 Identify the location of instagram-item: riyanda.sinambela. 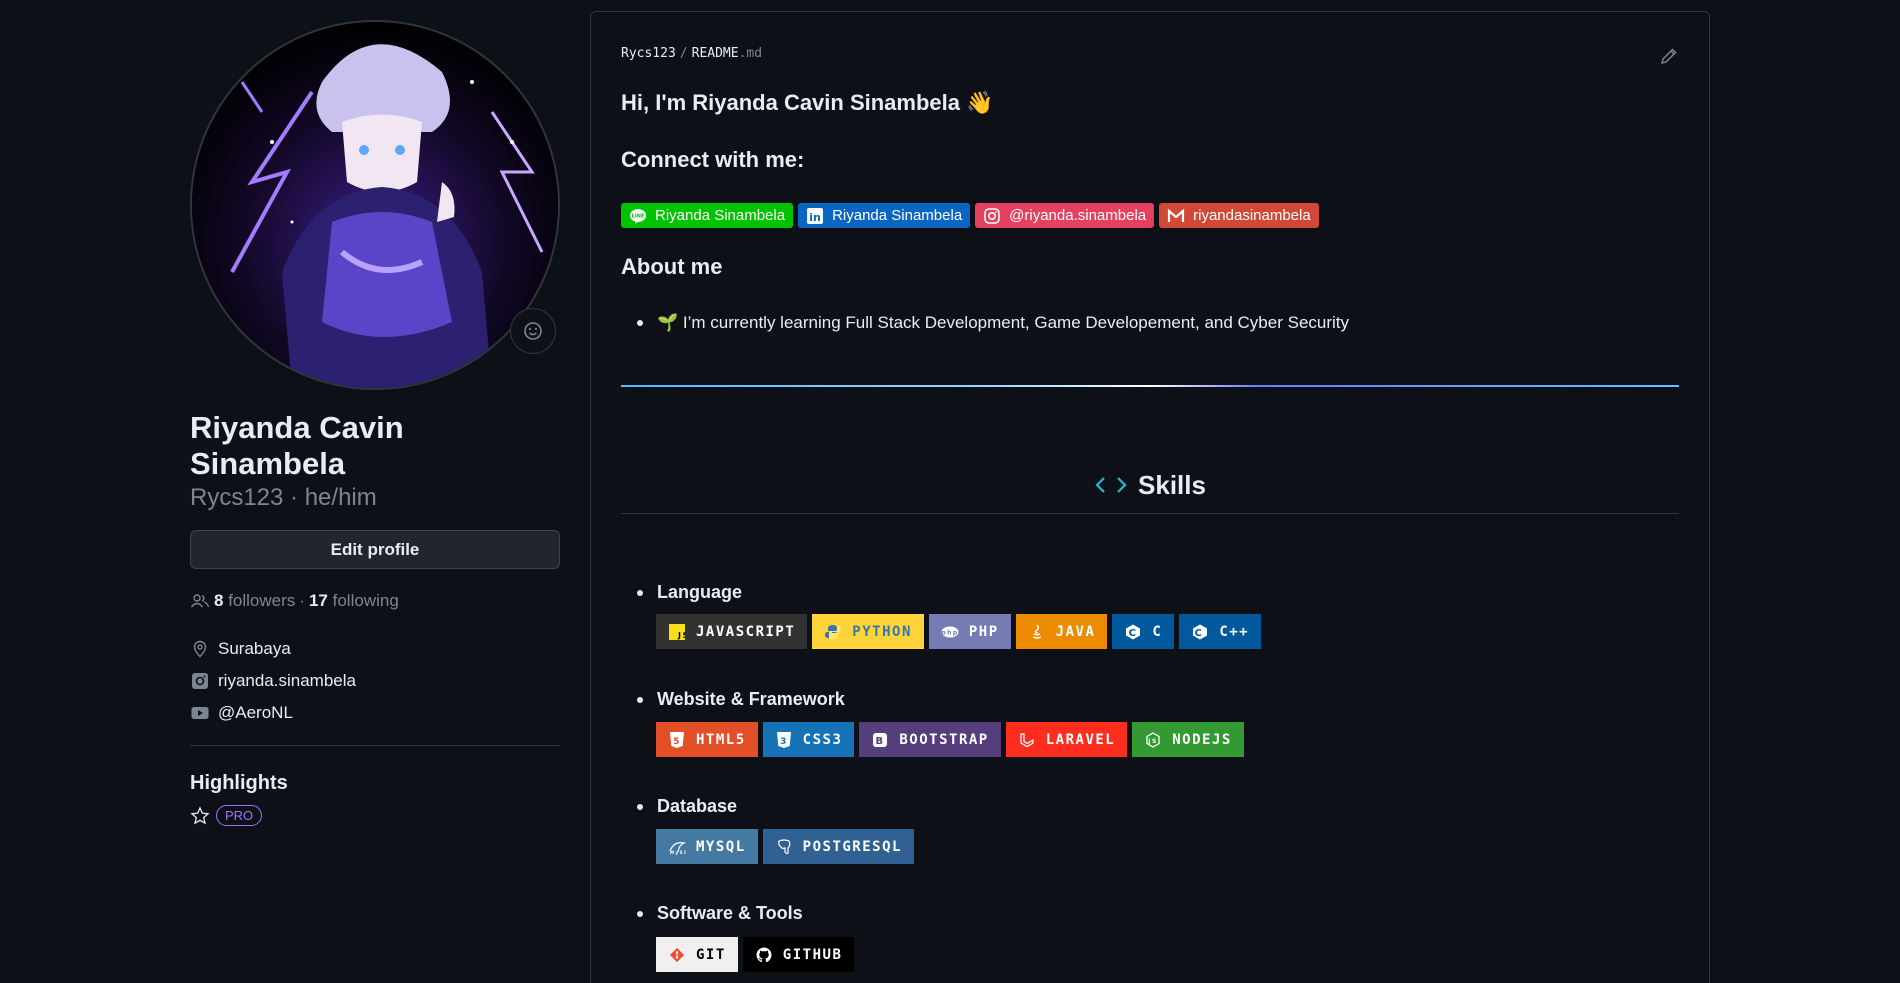
(375, 681).